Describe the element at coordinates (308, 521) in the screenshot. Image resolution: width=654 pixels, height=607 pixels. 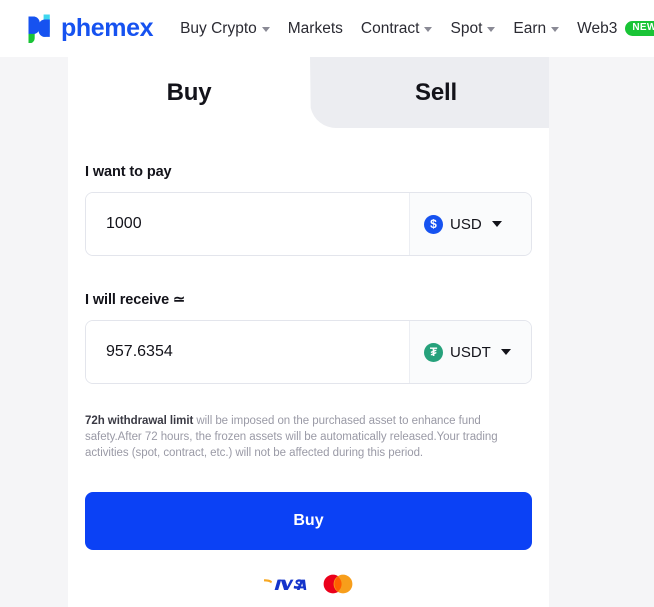
I see `buy-submit-button: Buy` at that location.